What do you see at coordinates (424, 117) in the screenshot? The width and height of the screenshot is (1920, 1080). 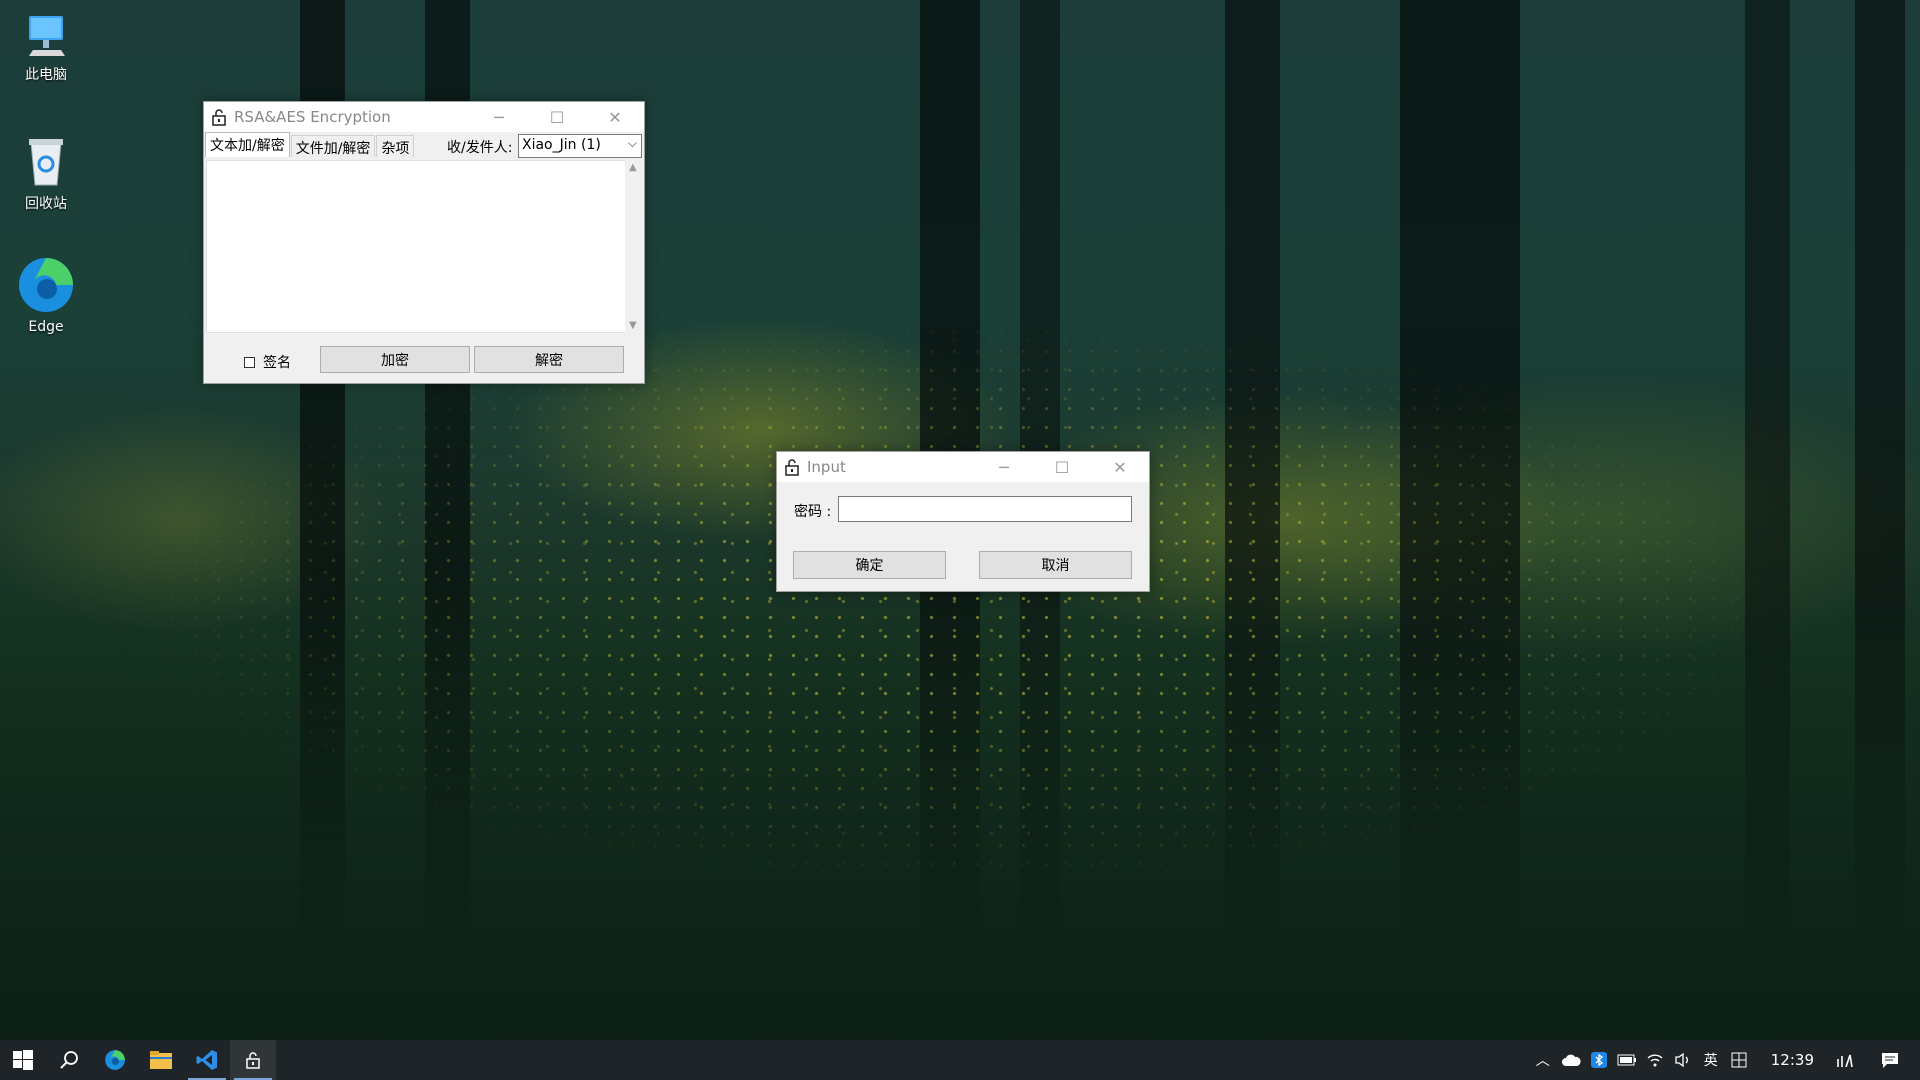 I see `window-titlebar: RSA&AES Encryption ─ ☐ ✕` at bounding box center [424, 117].